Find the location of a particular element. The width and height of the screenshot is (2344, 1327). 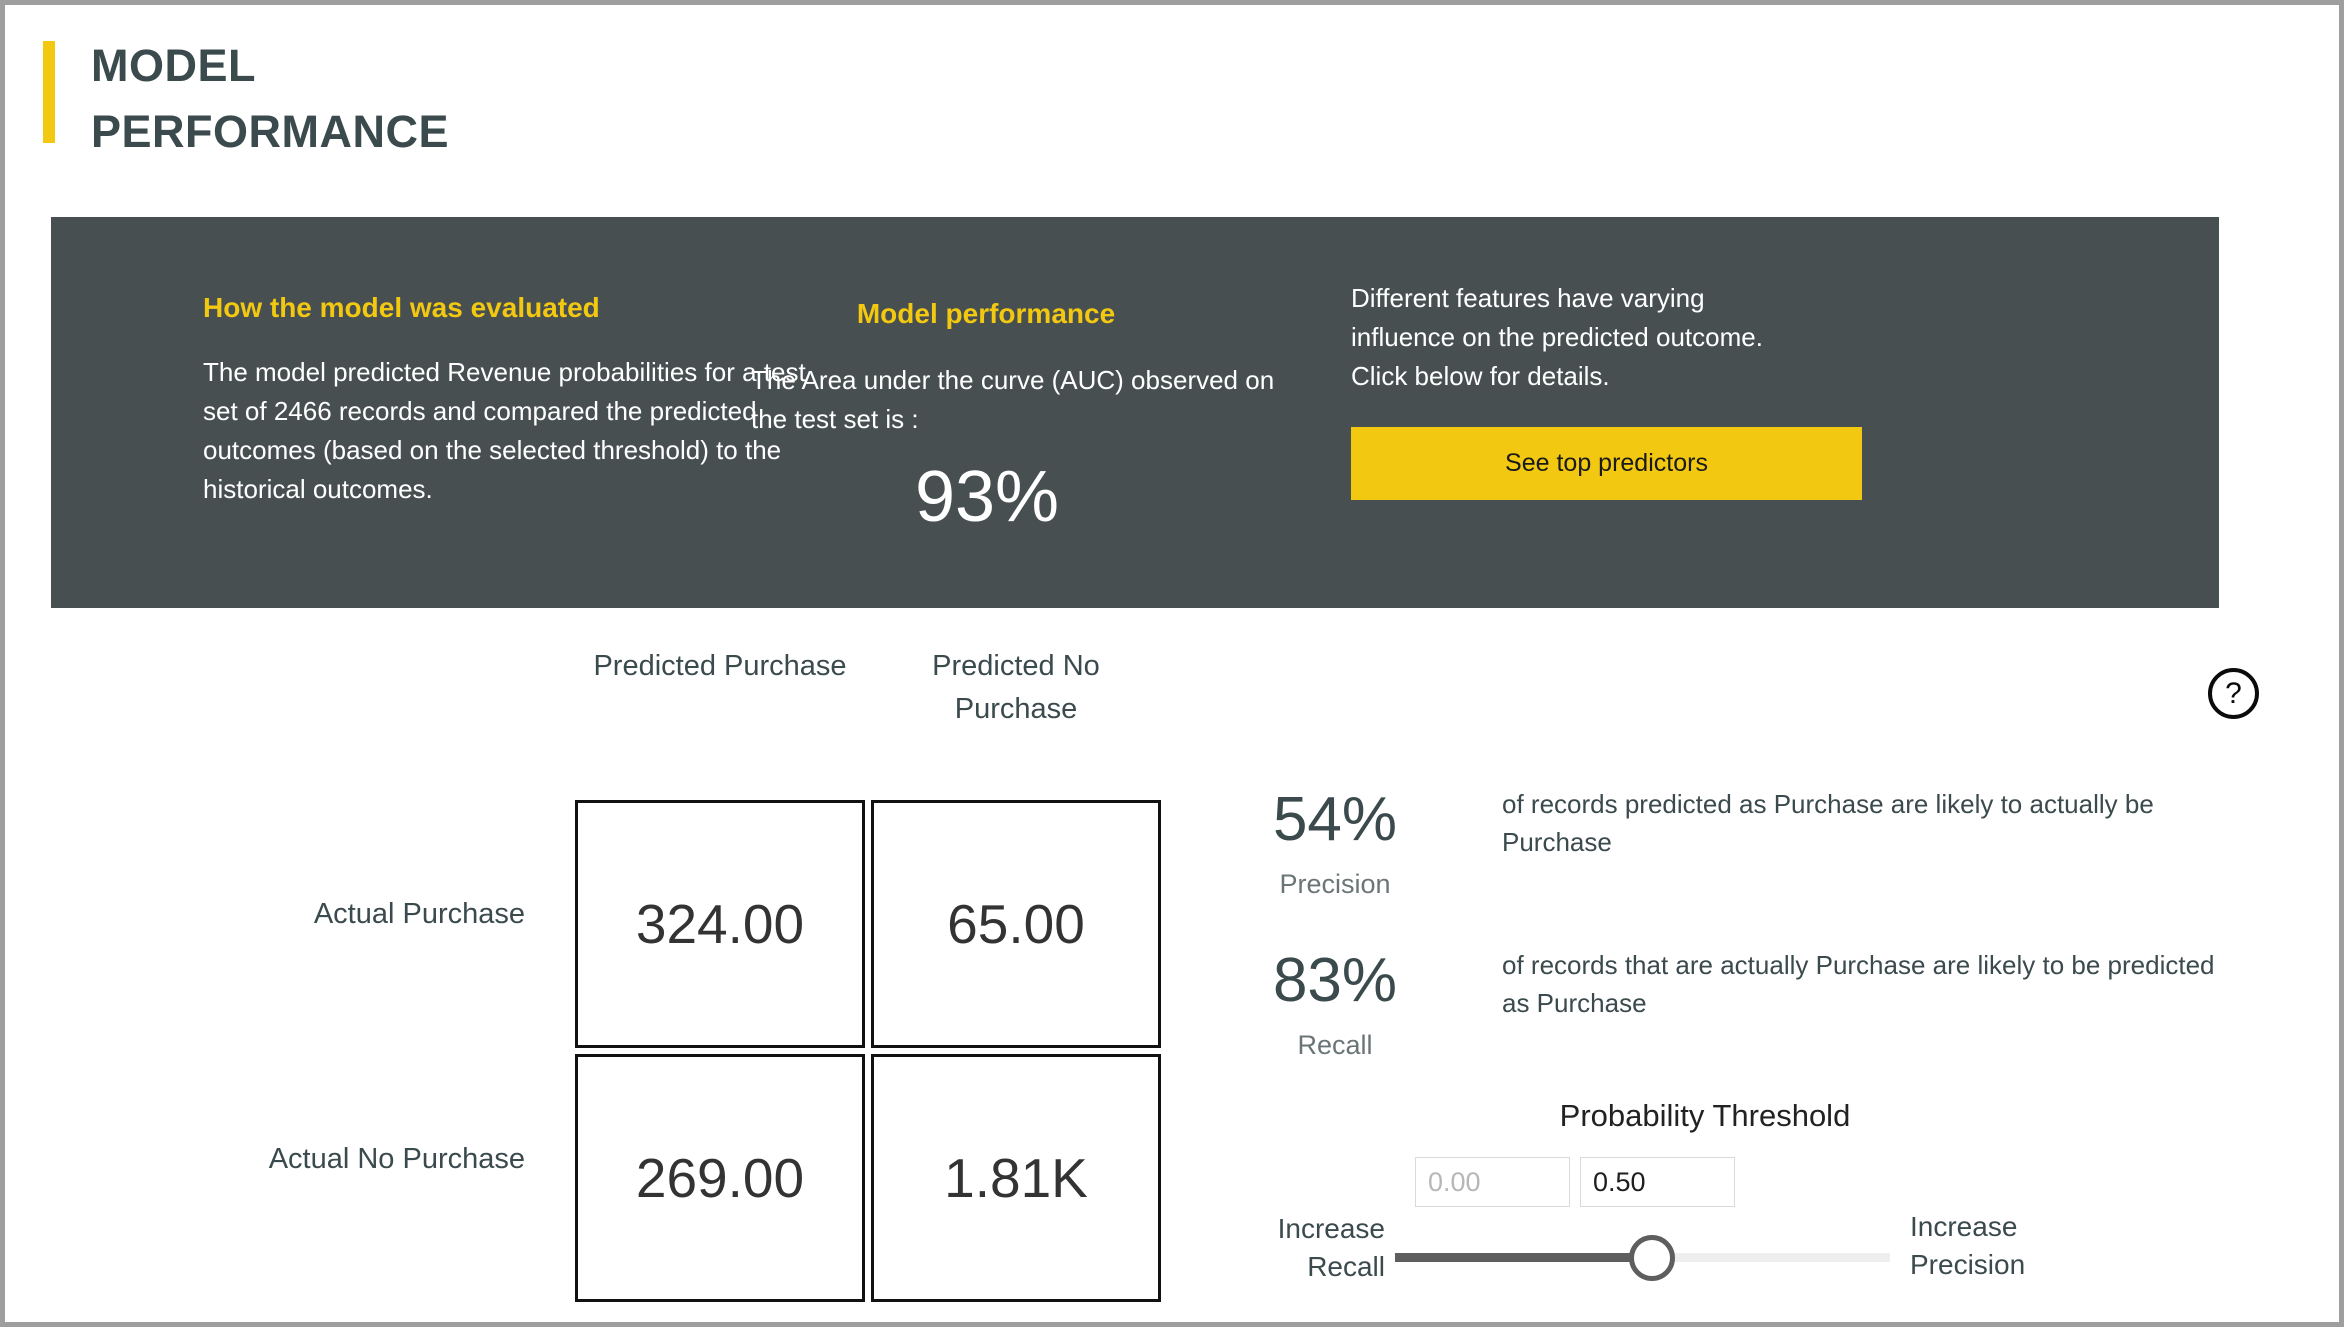

matrix-cell-true-positive: 324.00 is located at coordinates (720, 924).